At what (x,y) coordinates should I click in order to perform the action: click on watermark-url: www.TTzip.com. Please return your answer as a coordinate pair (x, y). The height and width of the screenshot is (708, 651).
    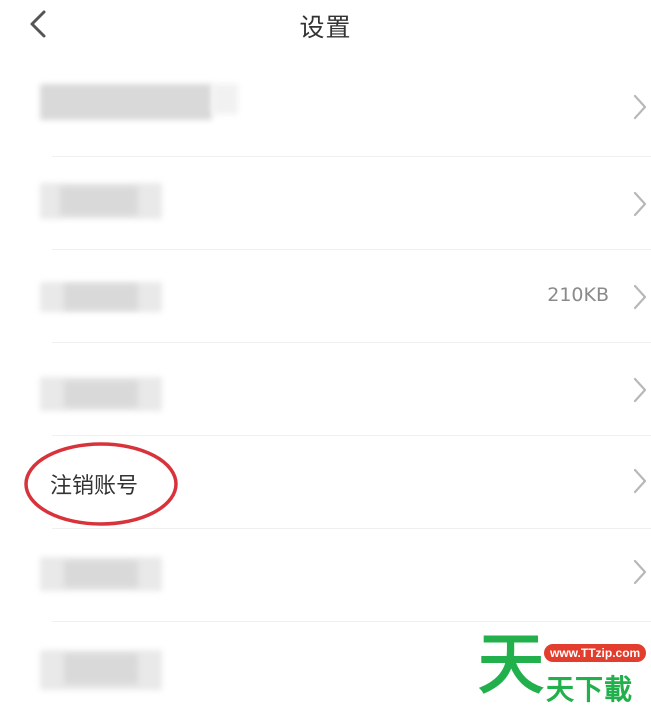
    Looking at the image, I should click on (595, 653).